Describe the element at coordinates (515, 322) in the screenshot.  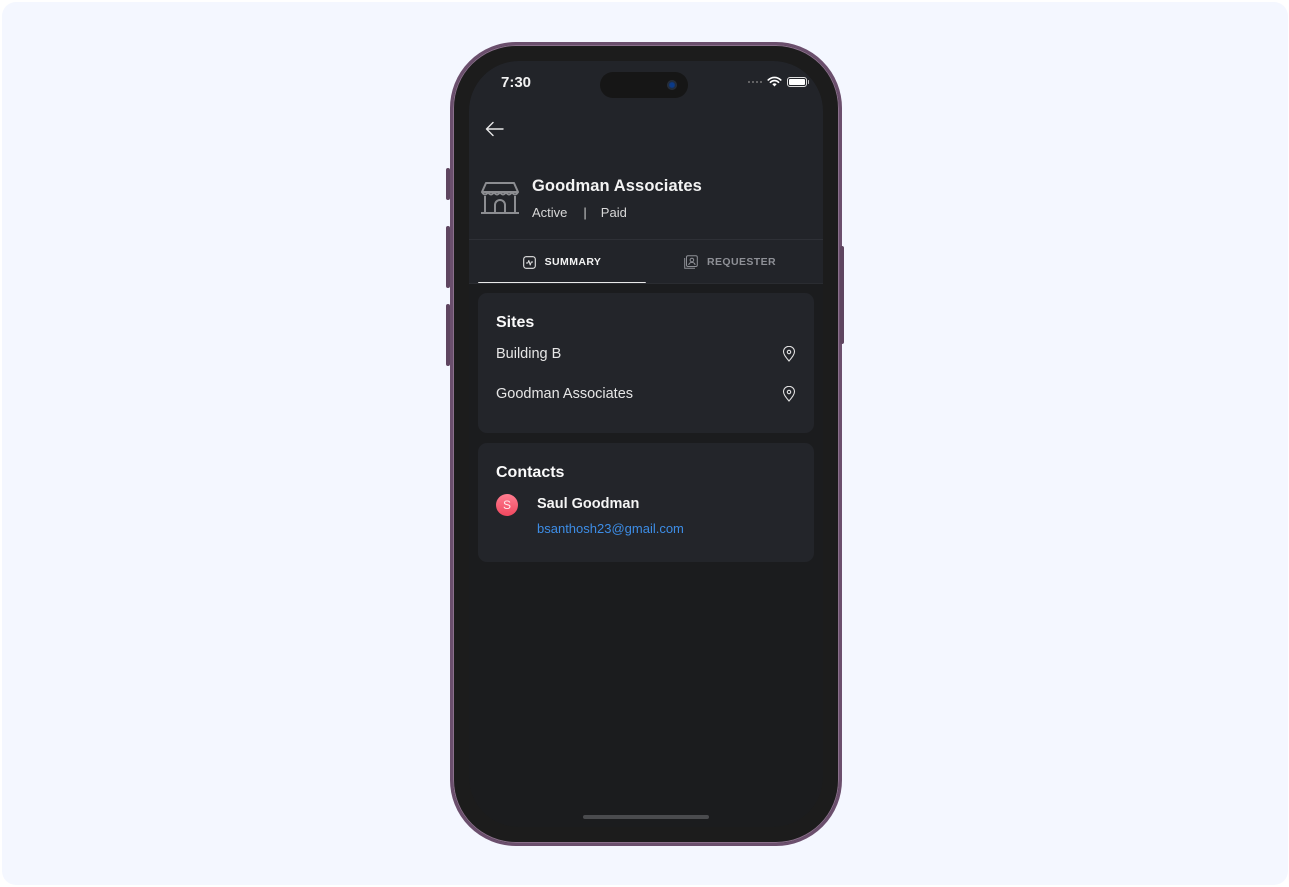
I see `sites-title: Sites` at that location.